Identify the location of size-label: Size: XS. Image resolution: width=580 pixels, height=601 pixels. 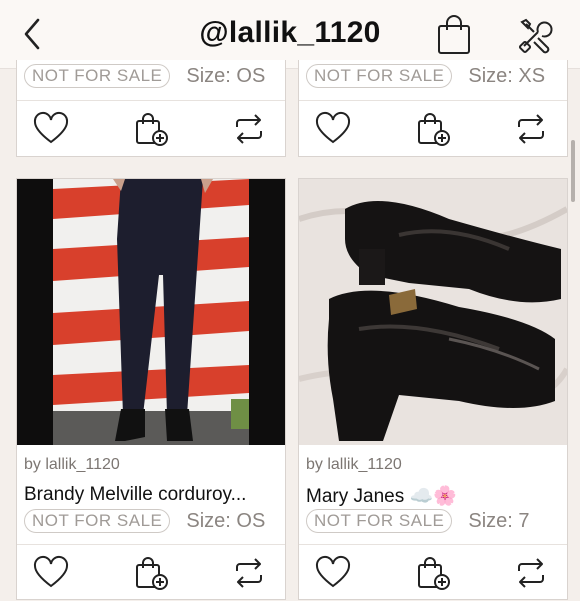
(507, 75).